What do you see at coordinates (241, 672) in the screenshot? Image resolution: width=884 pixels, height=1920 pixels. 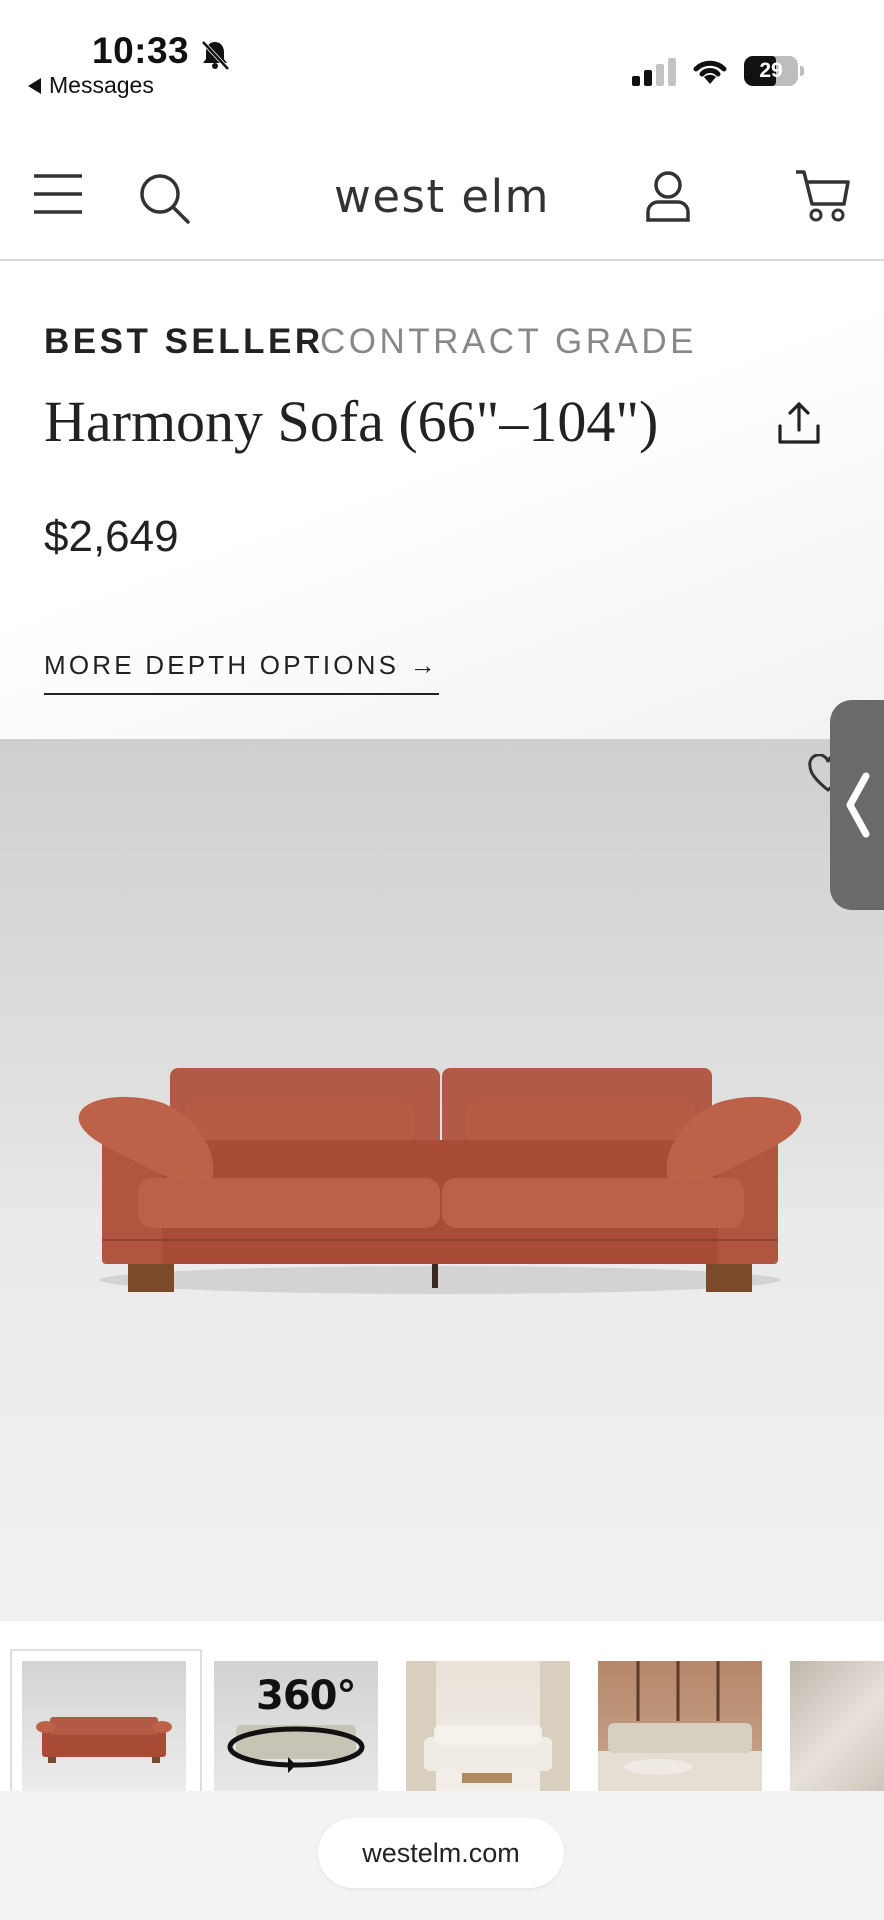 I see `more-depth-options-link: MORE DEPTH OPTIONS →` at bounding box center [241, 672].